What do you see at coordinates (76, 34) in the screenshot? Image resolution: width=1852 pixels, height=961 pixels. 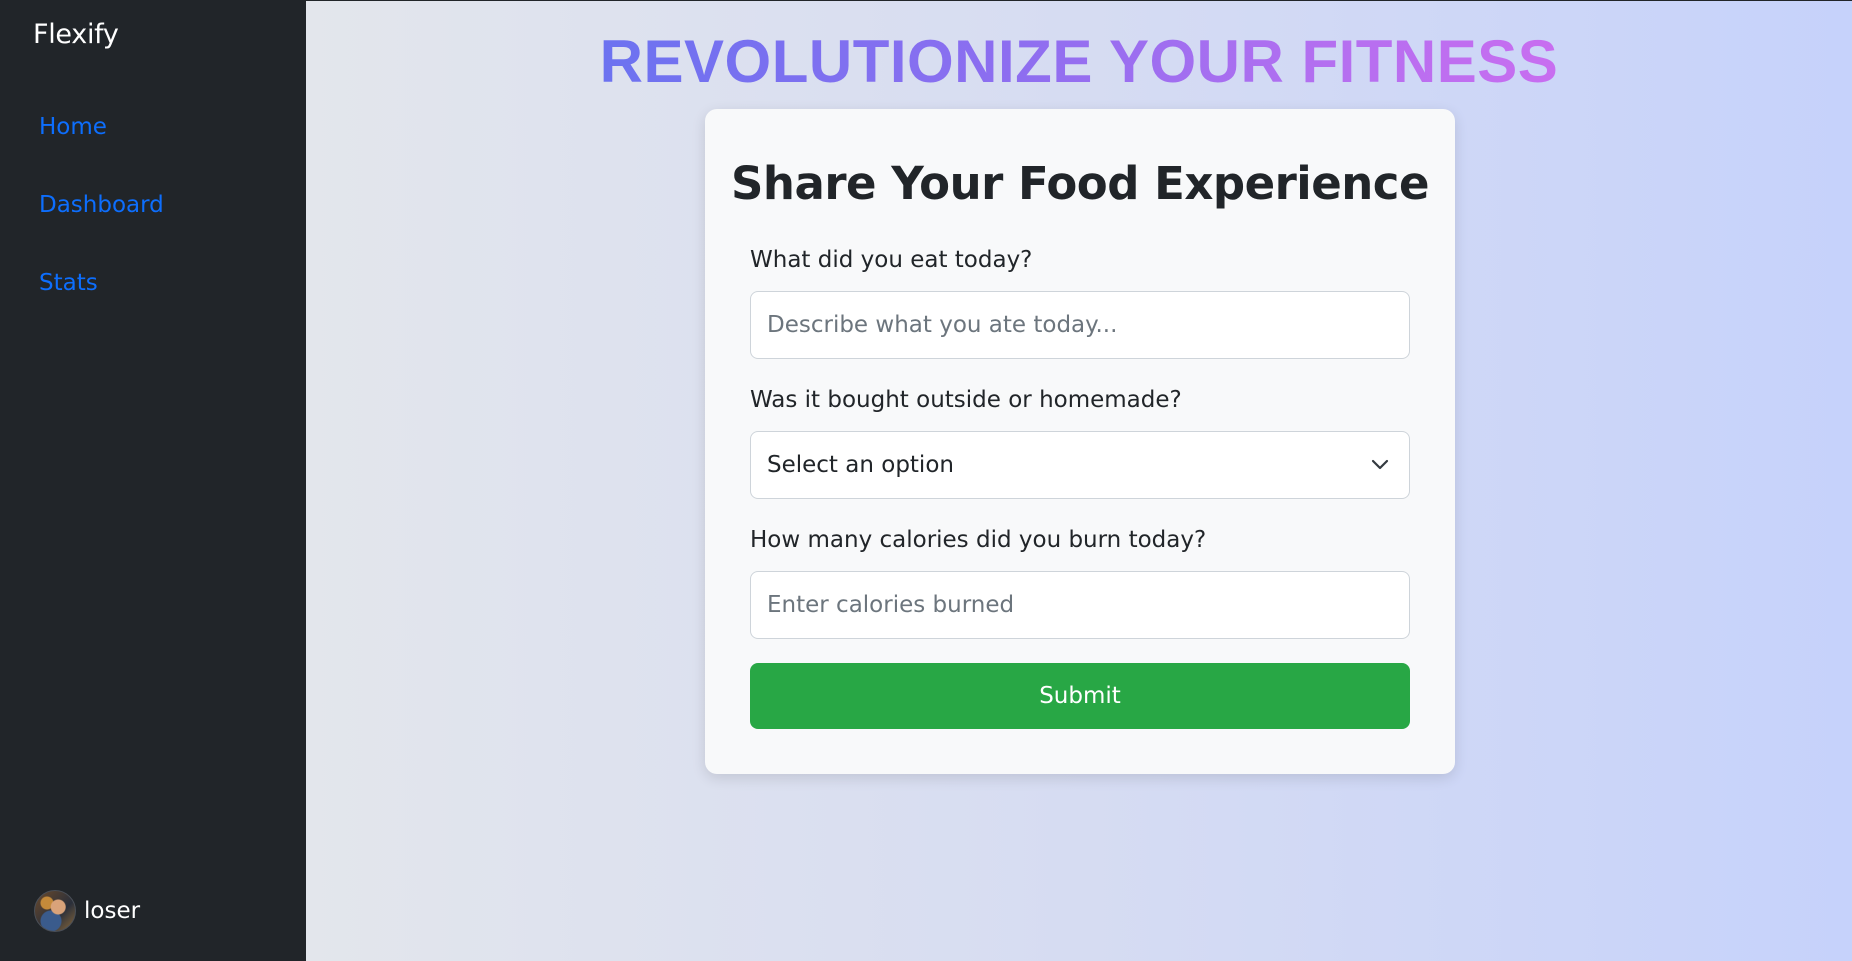 I see `brand-logo-text: Flexify` at bounding box center [76, 34].